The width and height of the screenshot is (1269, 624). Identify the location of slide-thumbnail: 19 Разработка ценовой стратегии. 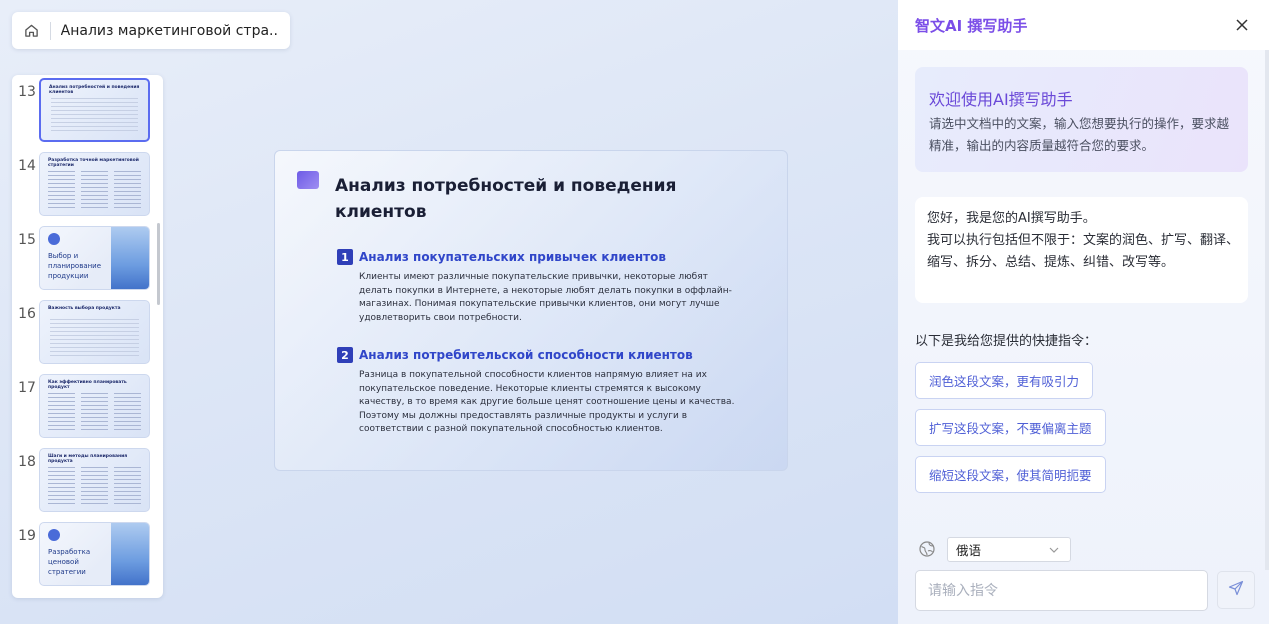
(87, 555).